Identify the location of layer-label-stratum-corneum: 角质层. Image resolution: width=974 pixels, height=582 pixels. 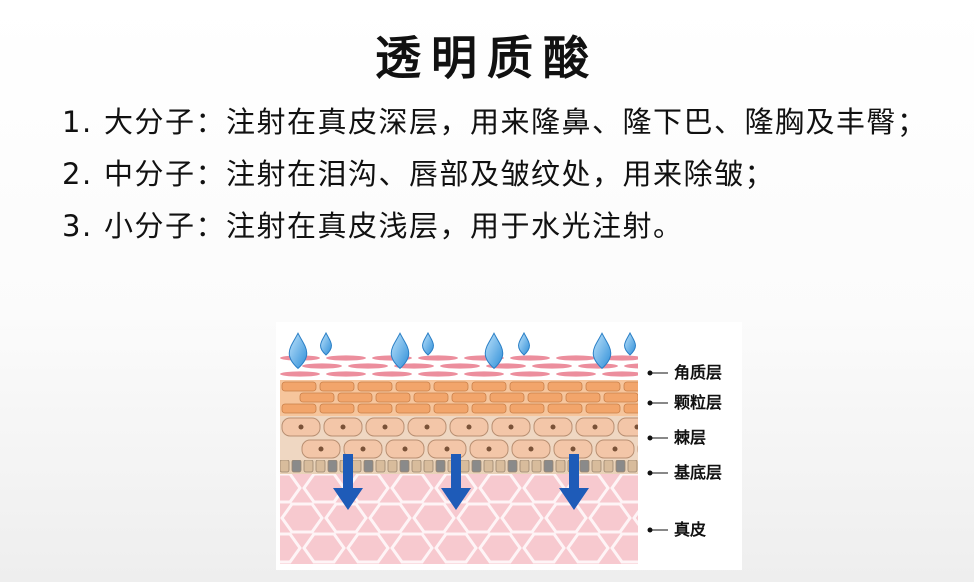
(698, 372).